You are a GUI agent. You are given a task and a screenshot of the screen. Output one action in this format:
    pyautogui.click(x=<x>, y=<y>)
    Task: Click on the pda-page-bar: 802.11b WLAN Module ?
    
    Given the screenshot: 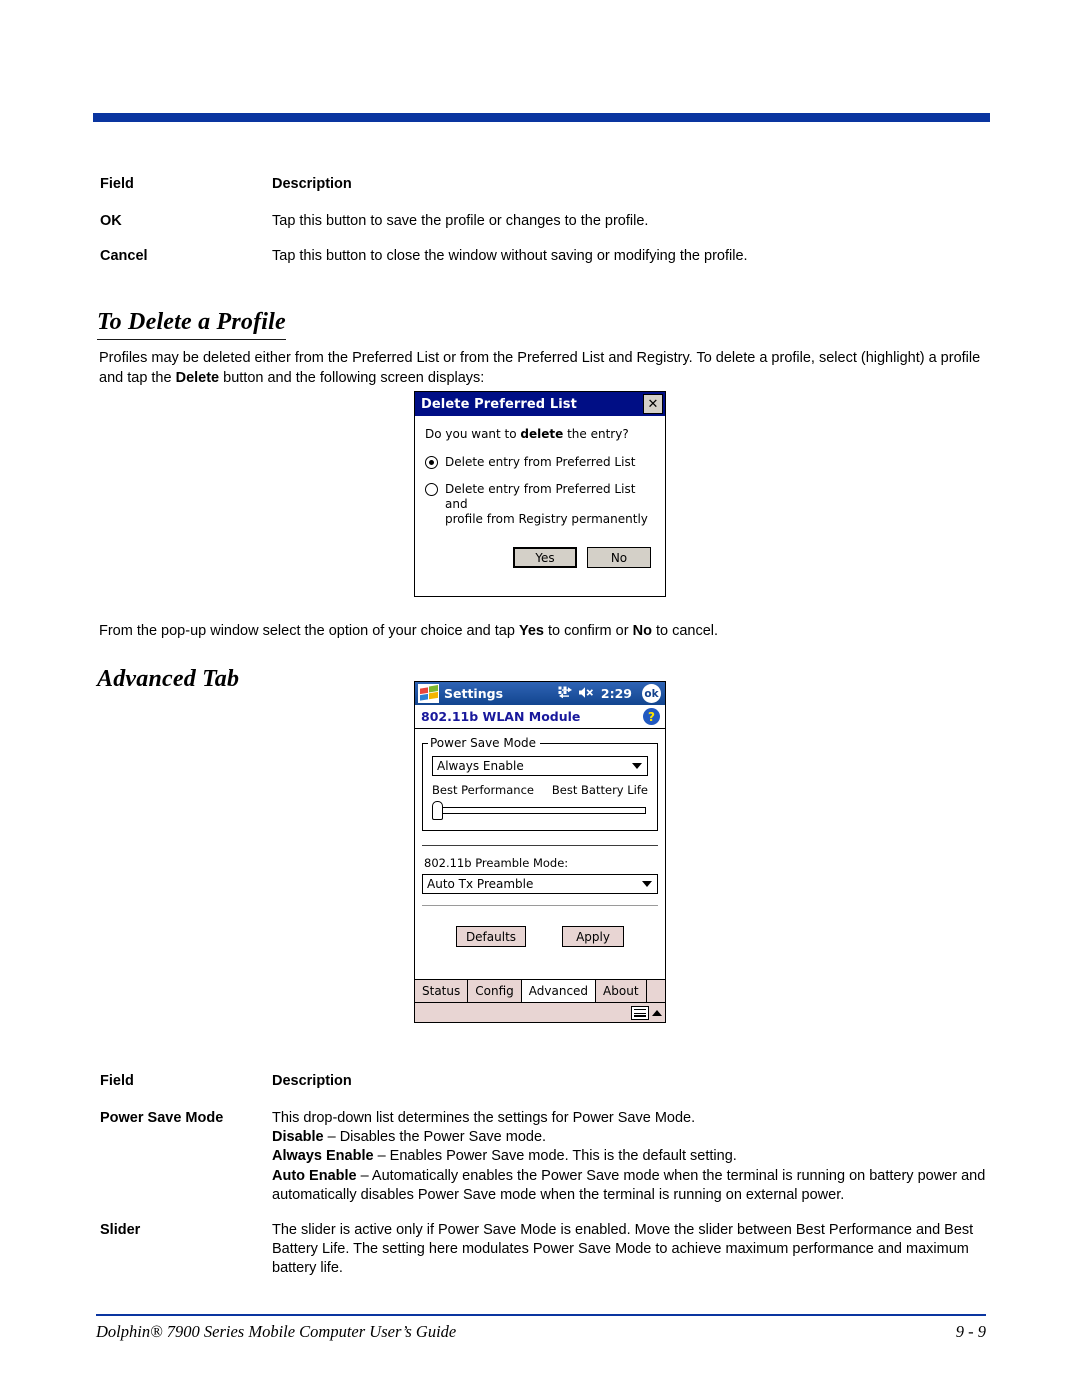 What is the action you would take?
    pyautogui.click(x=540, y=717)
    